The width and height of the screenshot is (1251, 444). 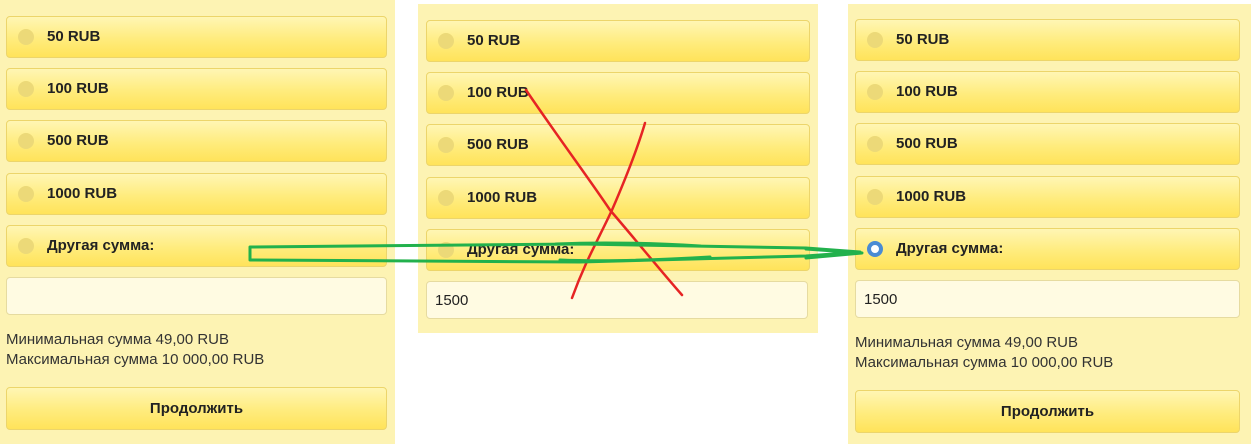 I want to click on radio-other-amount-selected, so click(x=875, y=249).